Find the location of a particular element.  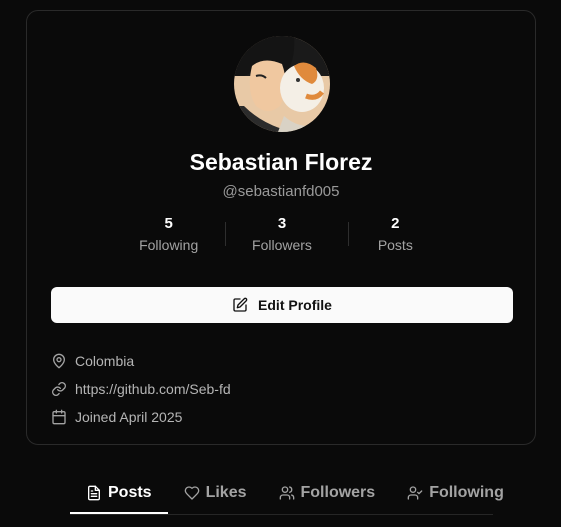

info-joined: Joined April 2025 is located at coordinates (141, 417).